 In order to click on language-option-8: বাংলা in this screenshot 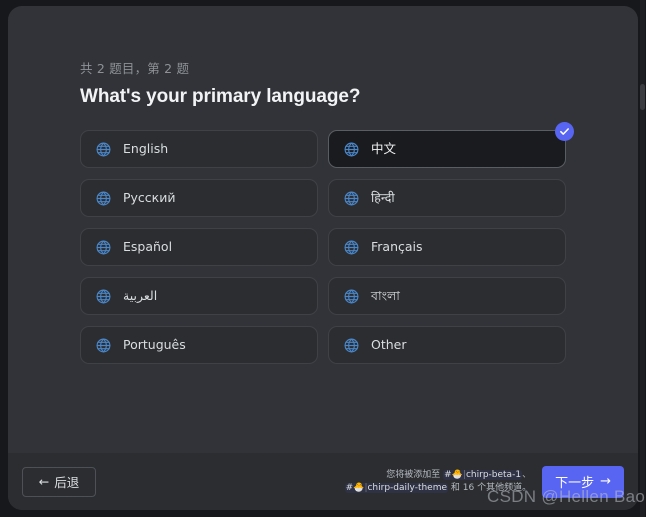, I will do `click(447, 296)`.